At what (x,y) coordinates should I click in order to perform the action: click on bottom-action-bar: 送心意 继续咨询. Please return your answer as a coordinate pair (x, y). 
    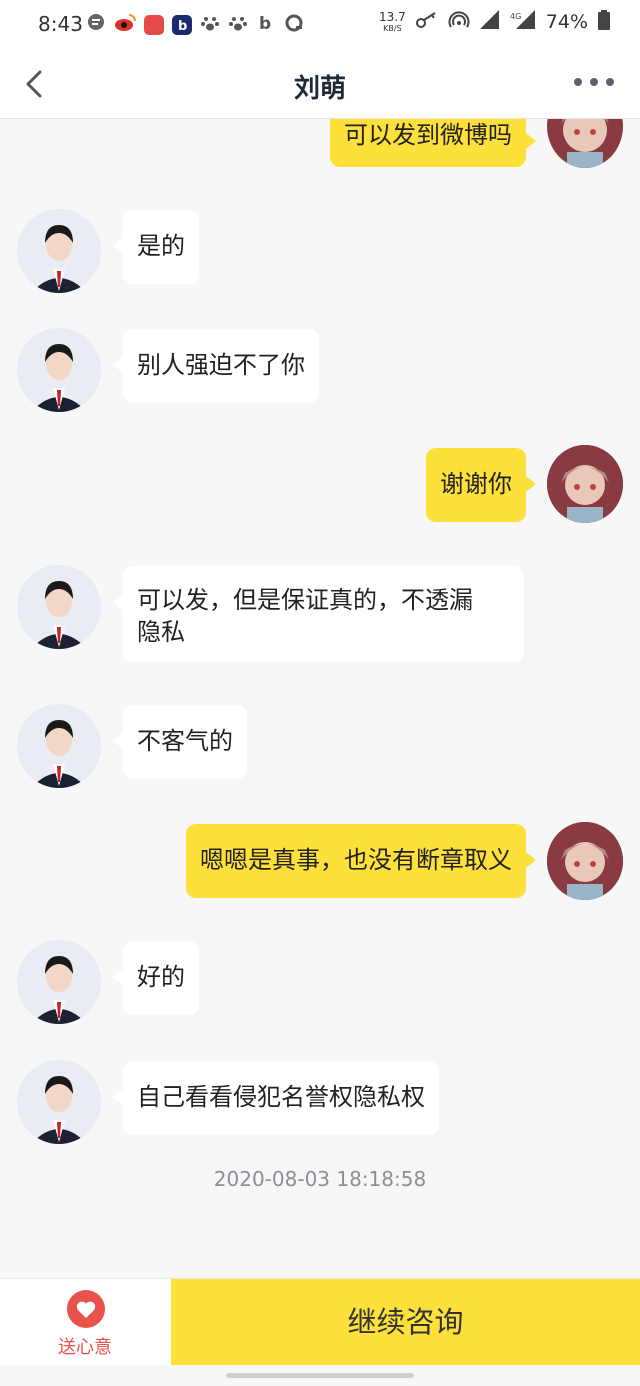
    Looking at the image, I should click on (320, 1321).